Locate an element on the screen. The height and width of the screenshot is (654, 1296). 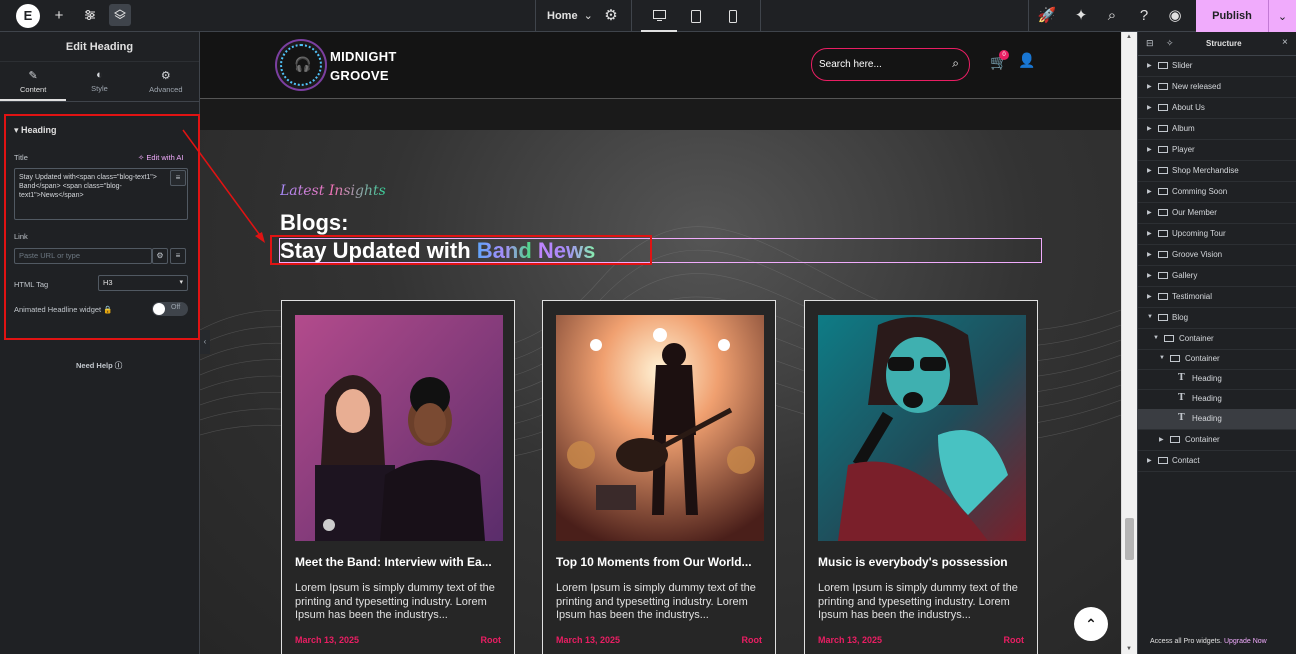
collapse-panel-chevron-icon: ‹ is located at coordinates (205, 342).